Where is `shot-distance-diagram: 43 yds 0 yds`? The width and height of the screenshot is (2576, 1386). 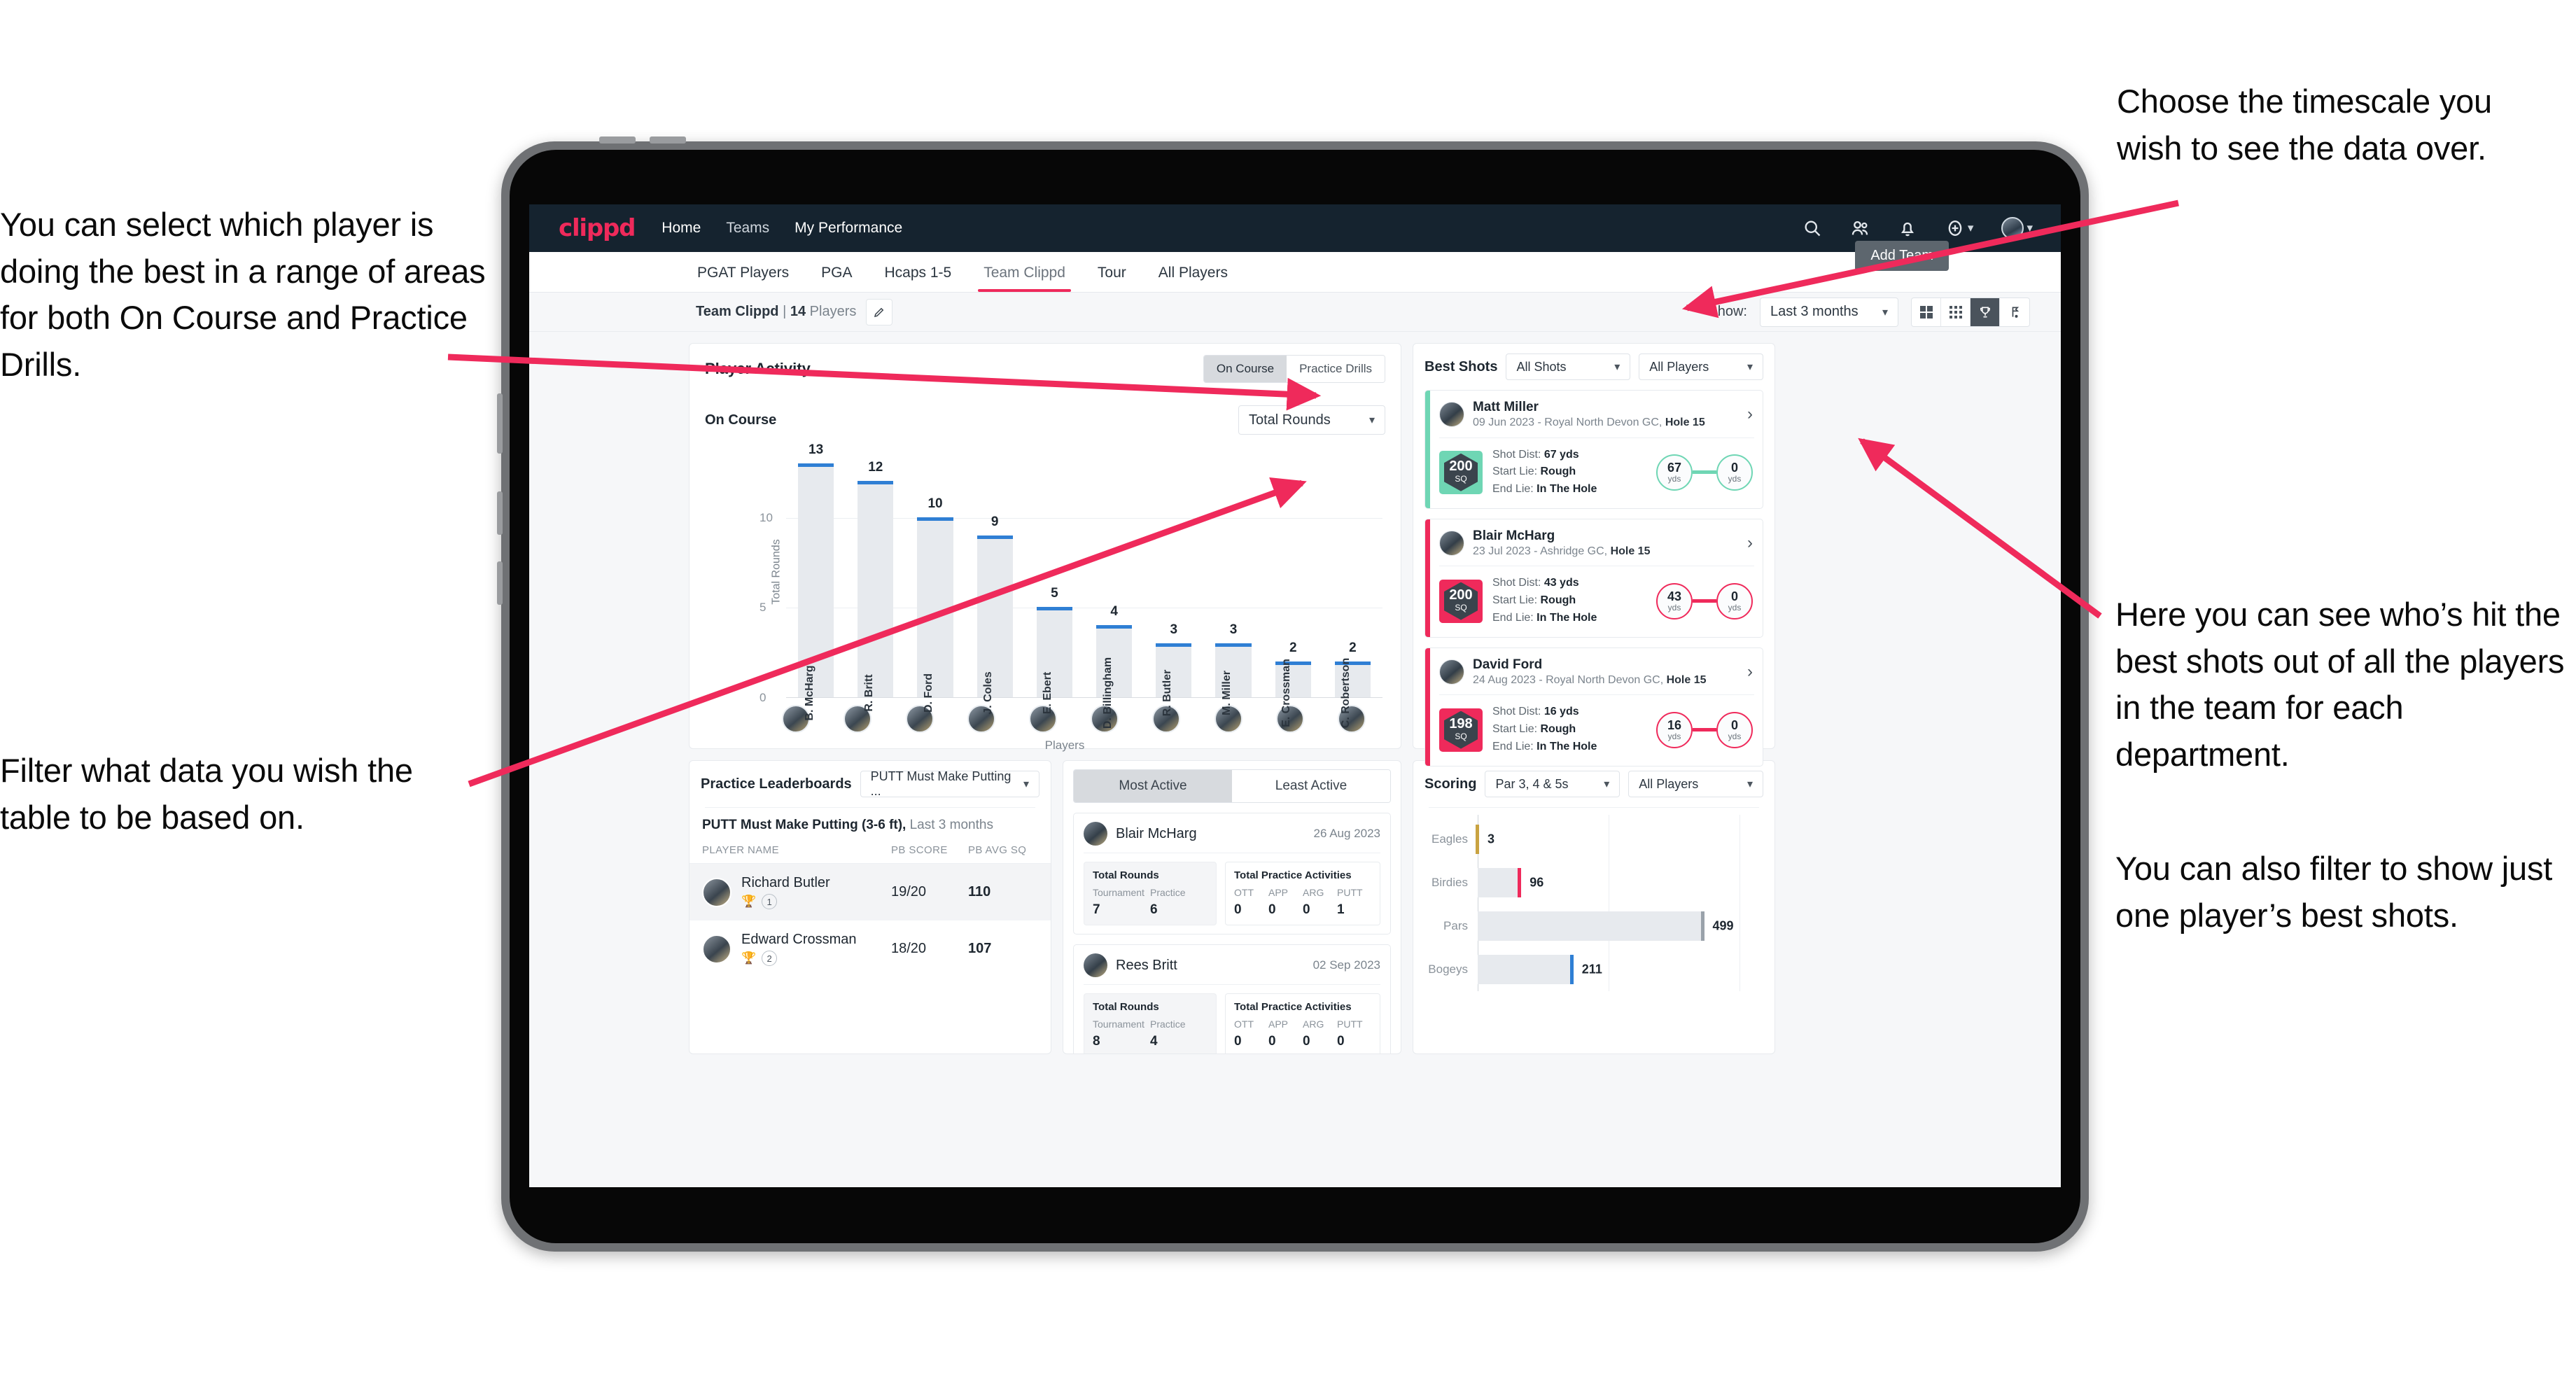
shot-distance-diagram: 43 yds 0 yds is located at coordinates (1704, 601).